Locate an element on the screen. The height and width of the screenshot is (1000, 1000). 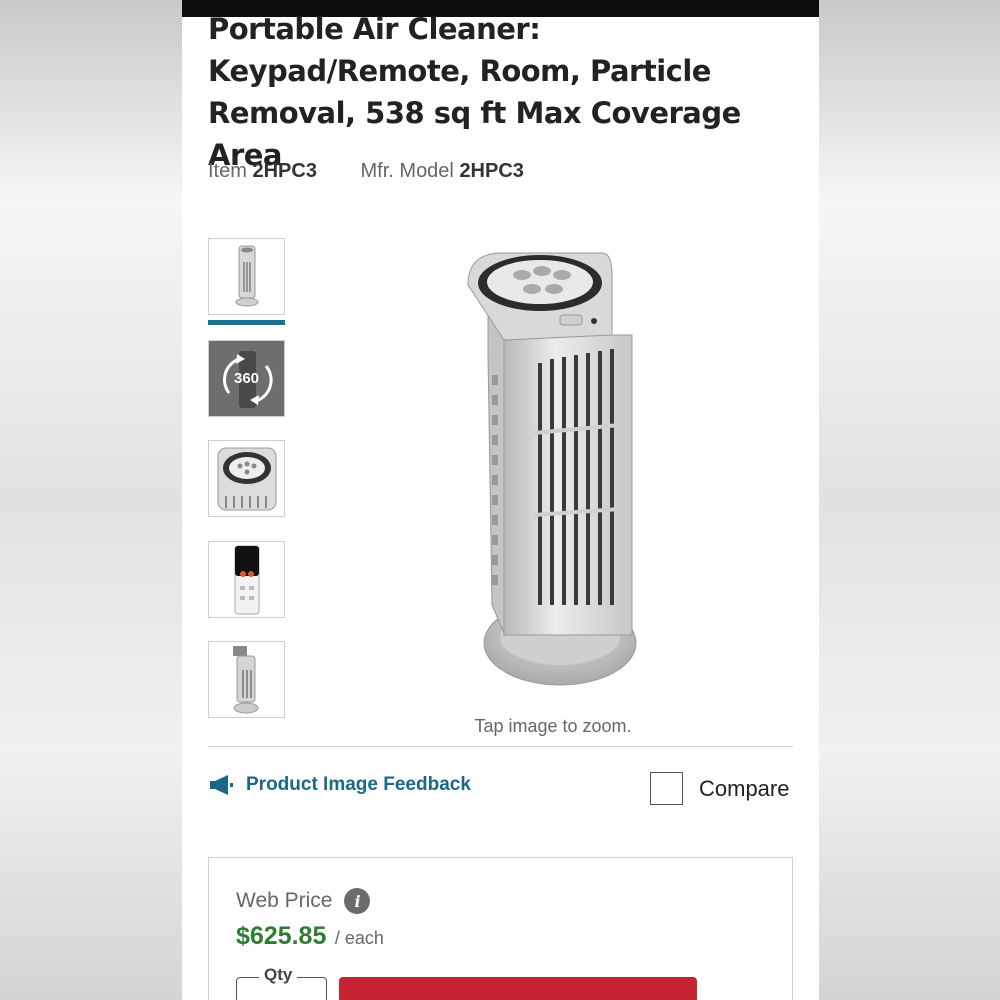
mfr-model-number: 2HPC3 is located at coordinates (491, 171).